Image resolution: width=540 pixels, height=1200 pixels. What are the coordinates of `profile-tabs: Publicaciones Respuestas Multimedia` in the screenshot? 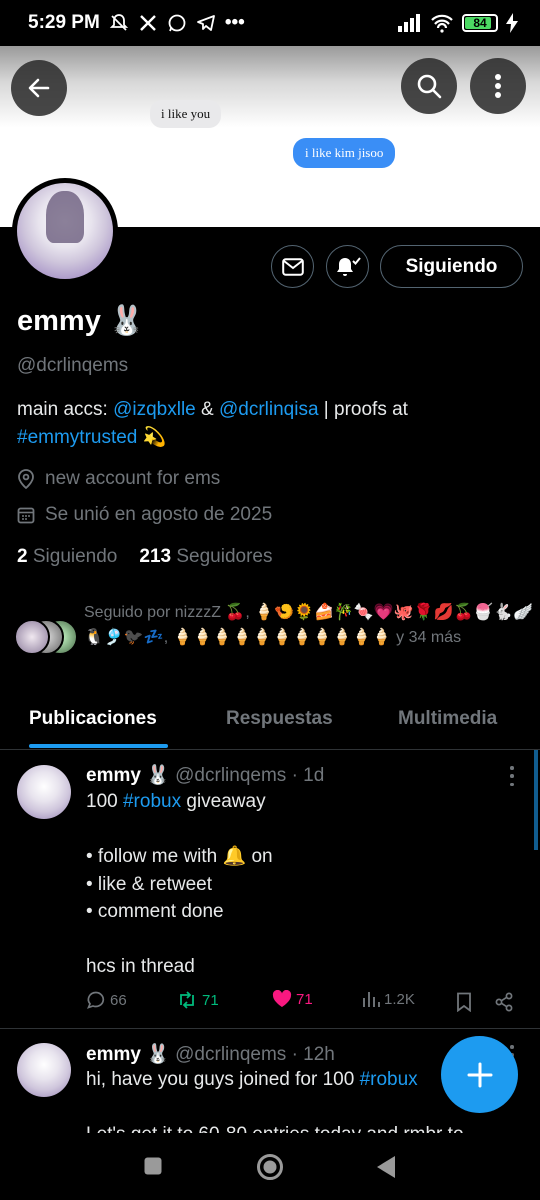 It's located at (270, 725).